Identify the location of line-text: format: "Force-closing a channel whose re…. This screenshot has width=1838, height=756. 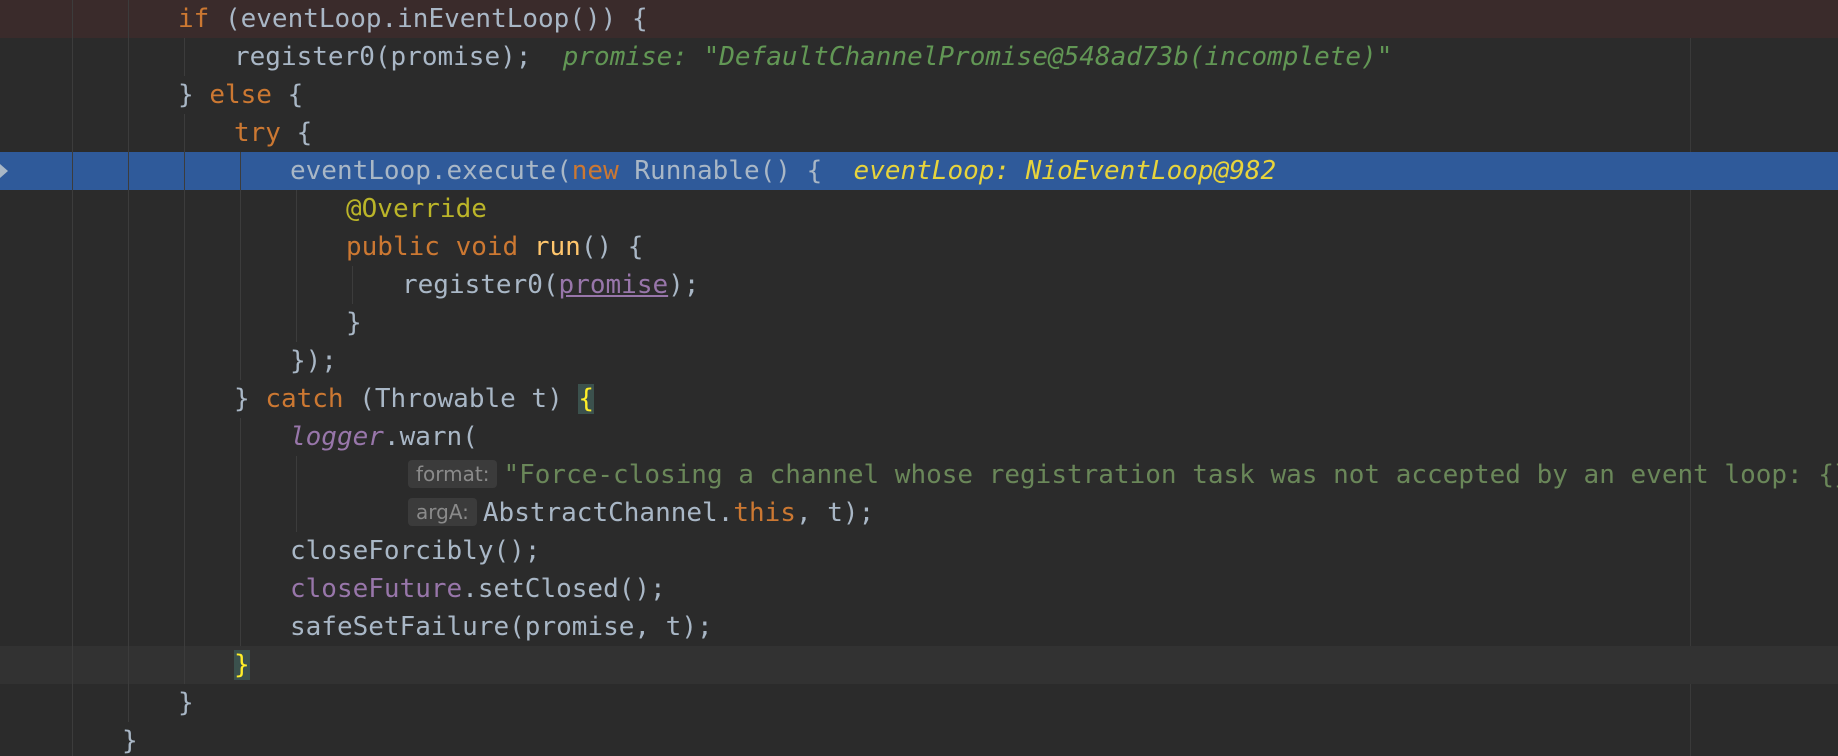
(1123, 475).